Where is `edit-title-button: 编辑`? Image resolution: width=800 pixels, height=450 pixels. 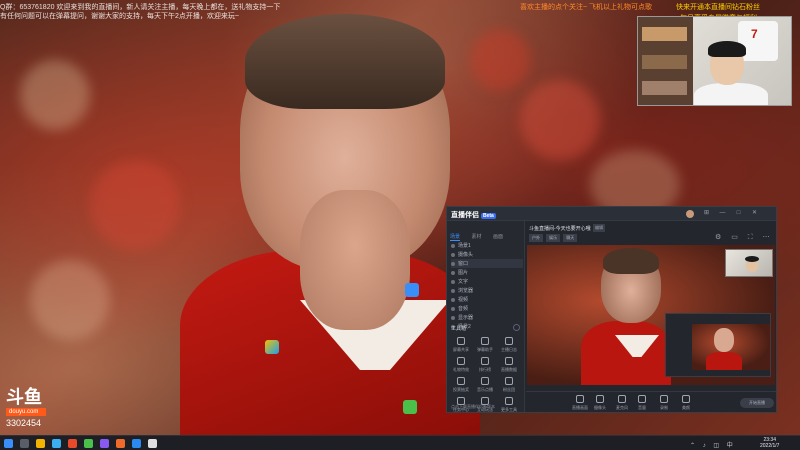
edit-title-button: 编辑 is located at coordinates (599, 228).